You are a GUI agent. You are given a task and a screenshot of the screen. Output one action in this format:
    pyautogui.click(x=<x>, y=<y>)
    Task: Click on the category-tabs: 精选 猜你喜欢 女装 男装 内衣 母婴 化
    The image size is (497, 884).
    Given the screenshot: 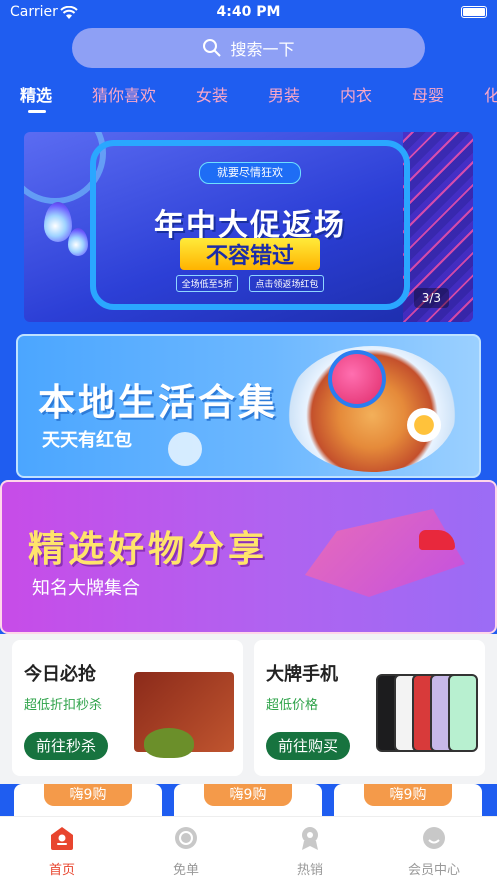 What is the action you would take?
    pyautogui.click(x=248, y=98)
    